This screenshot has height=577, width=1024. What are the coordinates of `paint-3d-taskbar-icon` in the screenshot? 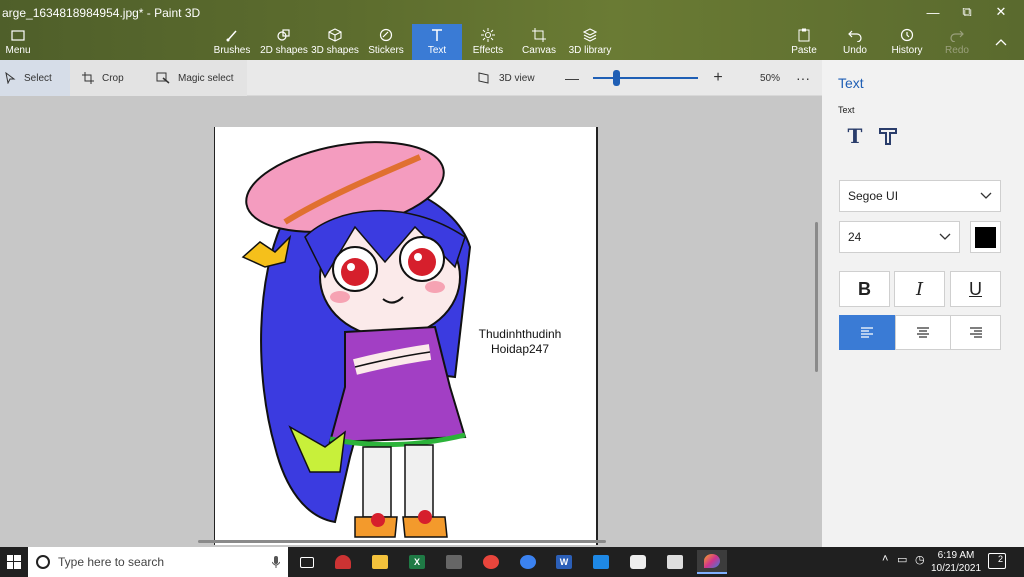 It's located at (712, 562).